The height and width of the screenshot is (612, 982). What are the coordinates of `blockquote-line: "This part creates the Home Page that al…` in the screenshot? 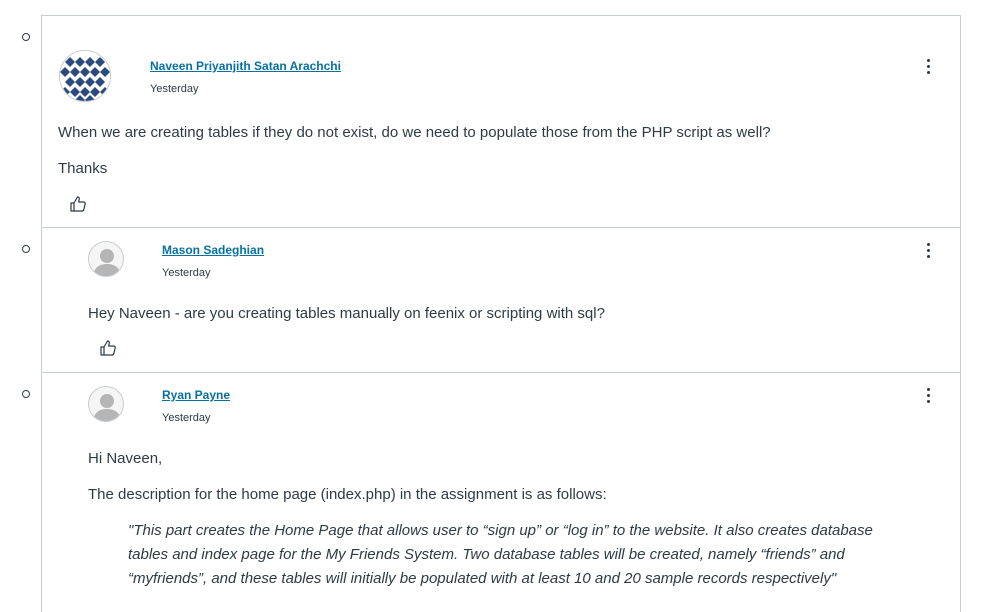 It's located at (500, 530).